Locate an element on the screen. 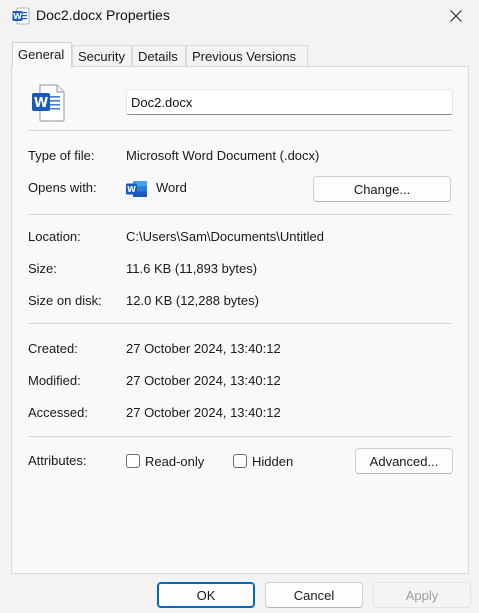  accessed-label: Accessed: is located at coordinates (58, 412).